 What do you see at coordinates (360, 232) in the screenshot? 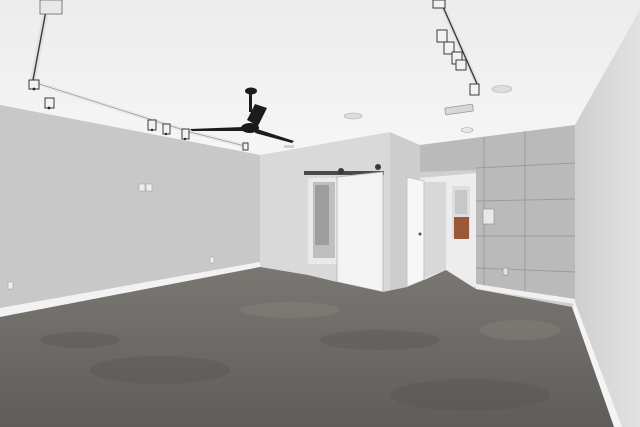
I see `barn-door-icon` at bounding box center [360, 232].